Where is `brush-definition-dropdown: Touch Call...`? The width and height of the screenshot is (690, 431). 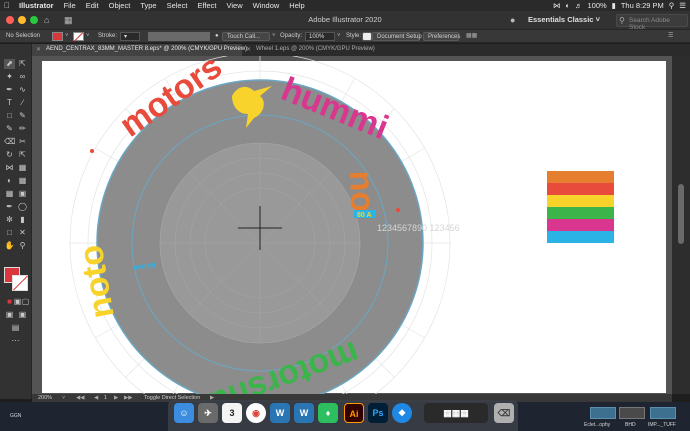 brush-definition-dropdown: Touch Call... is located at coordinates (246, 36).